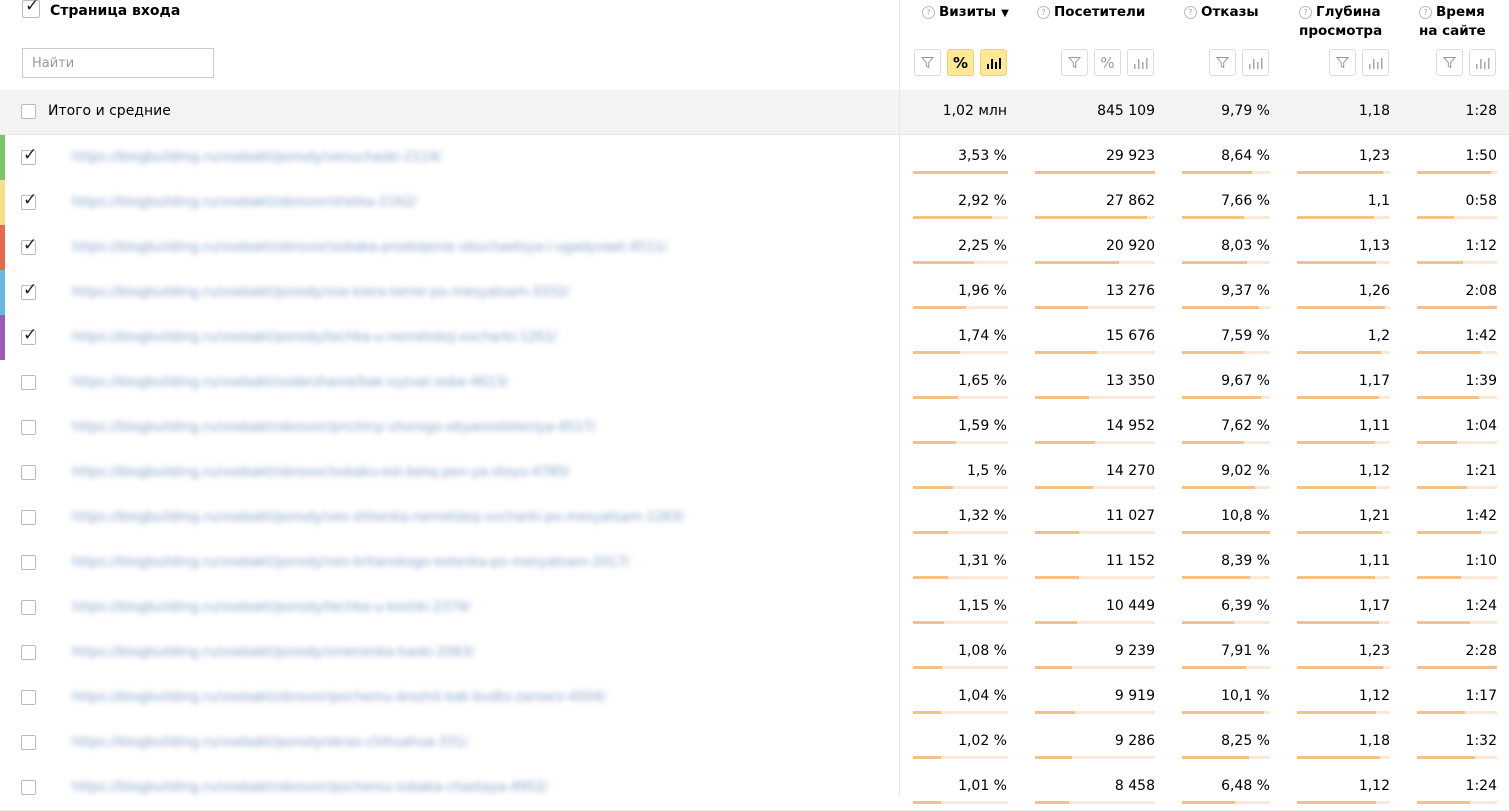  I want to click on column-header-time: ? Время на сайте, so click(1452, 22).